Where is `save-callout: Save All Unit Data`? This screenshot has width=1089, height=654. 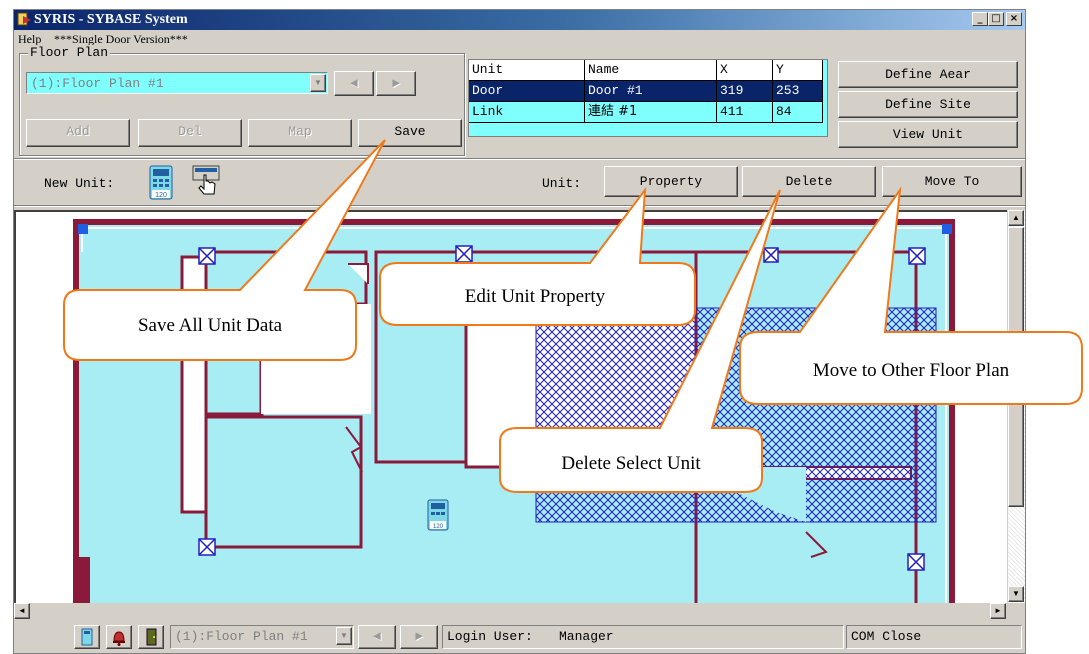 save-callout: Save All Unit Data is located at coordinates (224, 250).